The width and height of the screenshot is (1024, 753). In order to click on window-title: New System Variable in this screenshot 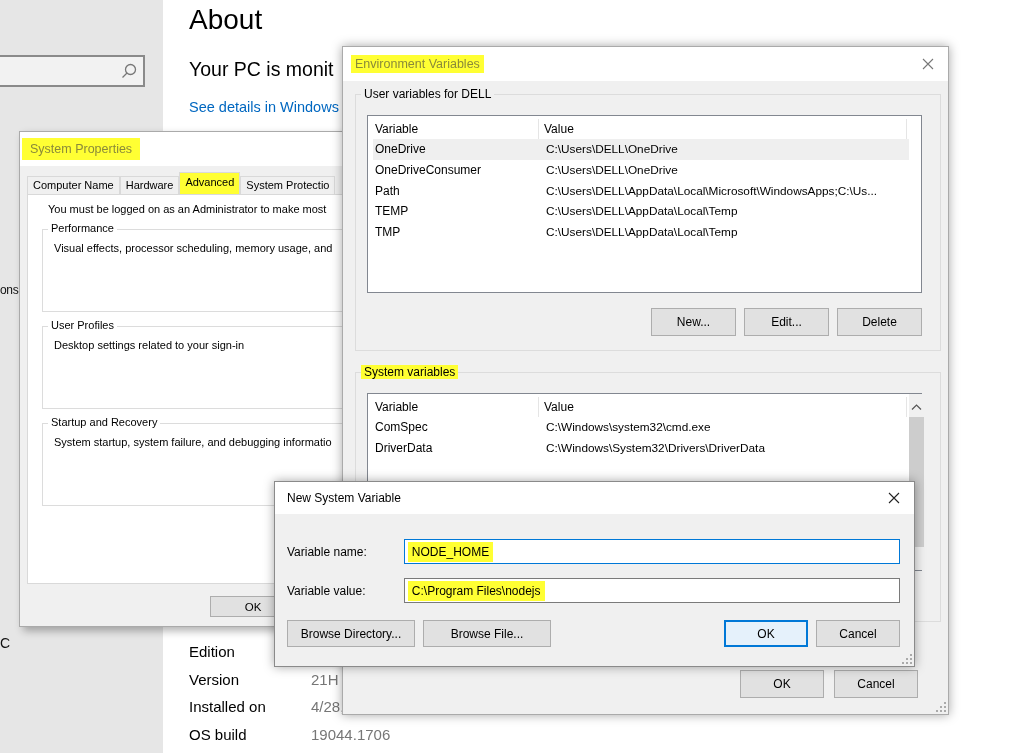, I will do `click(344, 498)`.